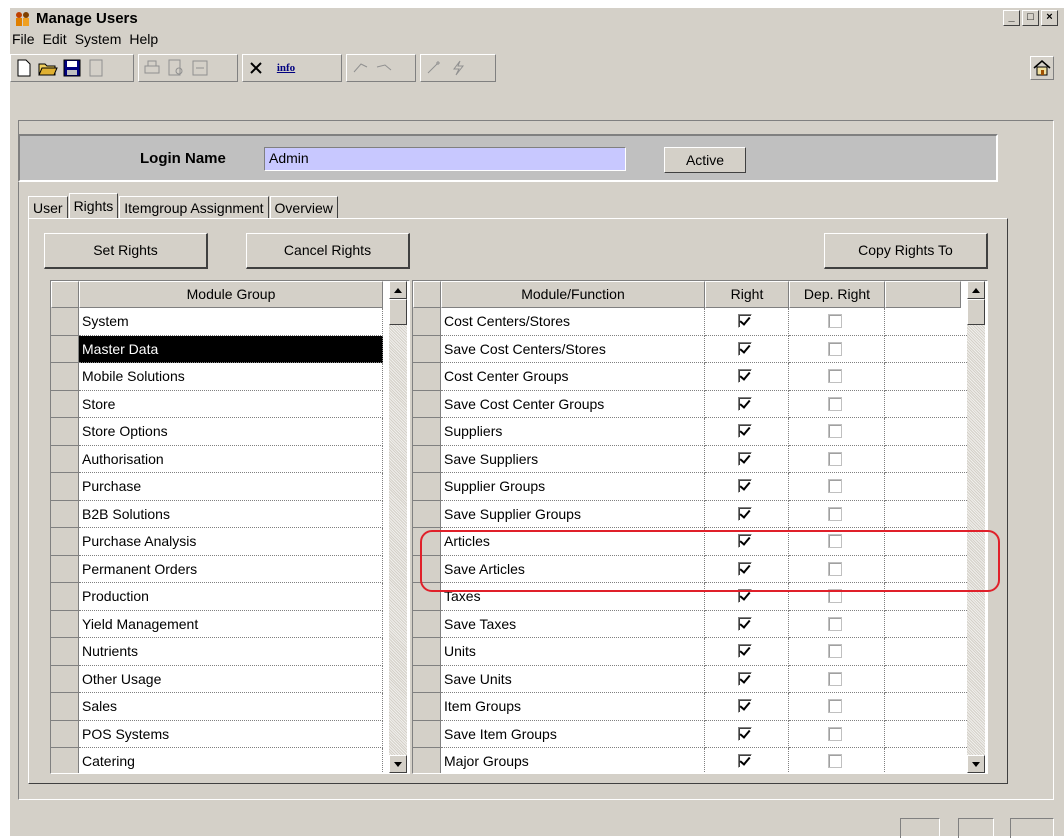 The image size is (1064, 838). I want to click on module-function-cell: Cost Center Groups, so click(573, 377).